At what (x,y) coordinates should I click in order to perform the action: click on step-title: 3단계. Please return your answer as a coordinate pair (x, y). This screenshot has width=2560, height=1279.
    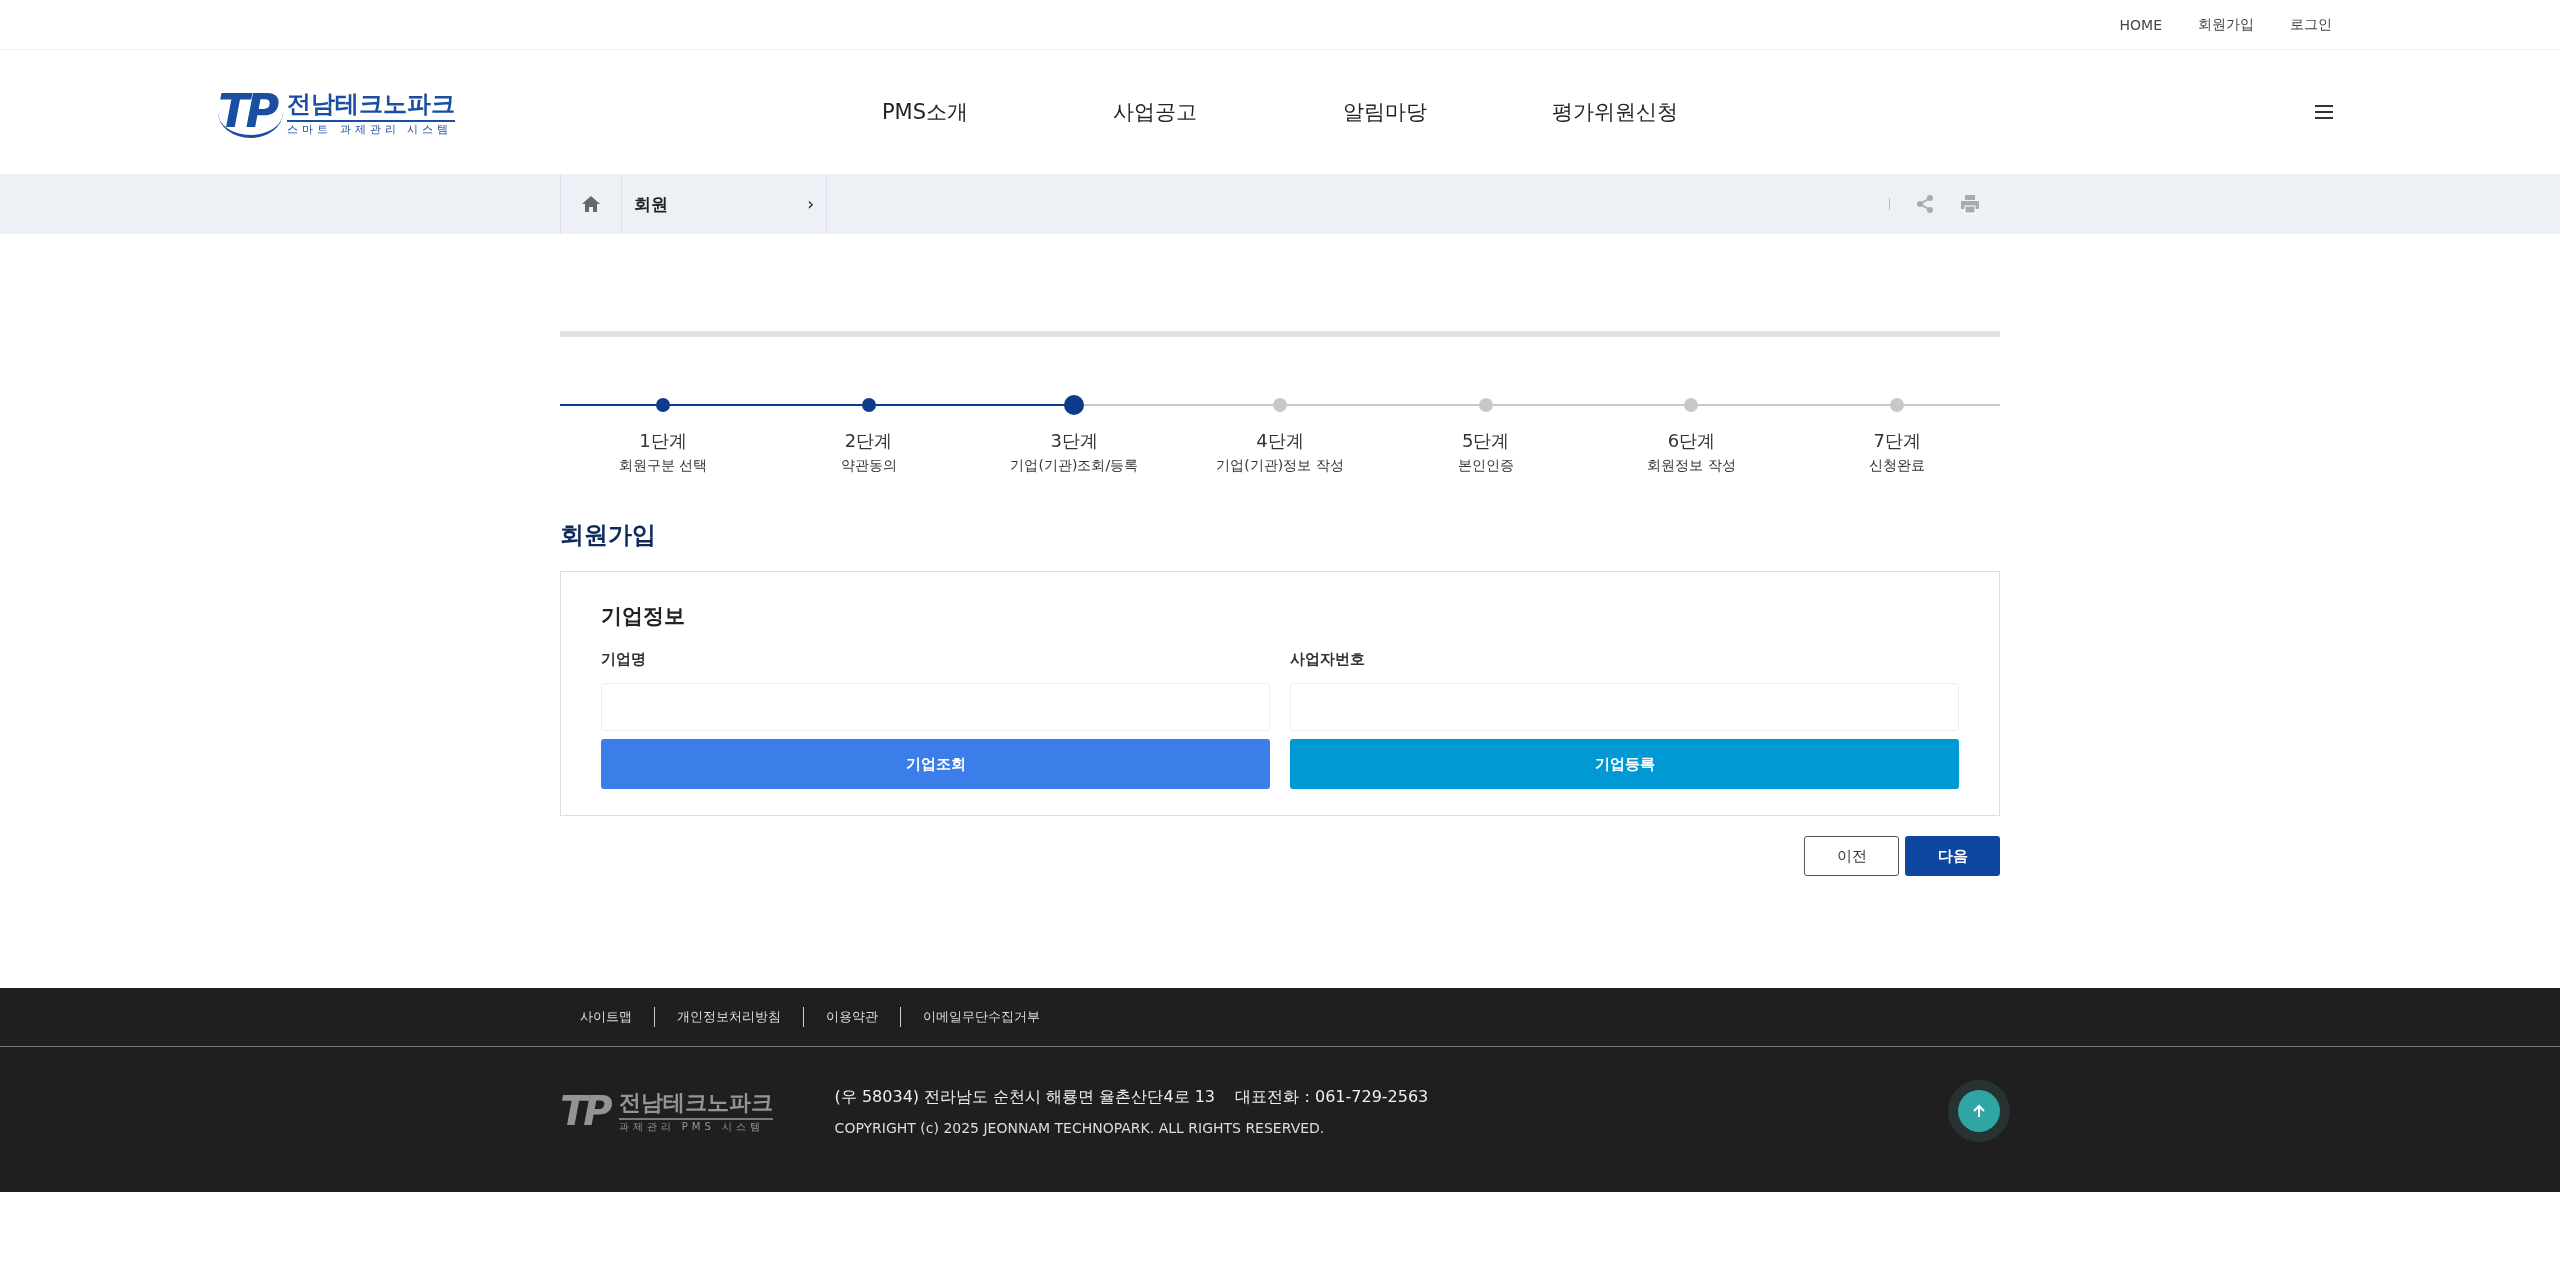
    Looking at the image, I should click on (1074, 441).